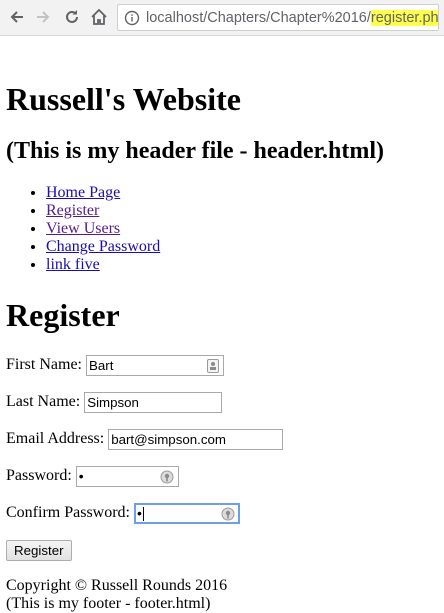 The width and height of the screenshot is (444, 613). Describe the element at coordinates (139, 512) in the screenshot. I see `confirm-password-value: •` at that location.